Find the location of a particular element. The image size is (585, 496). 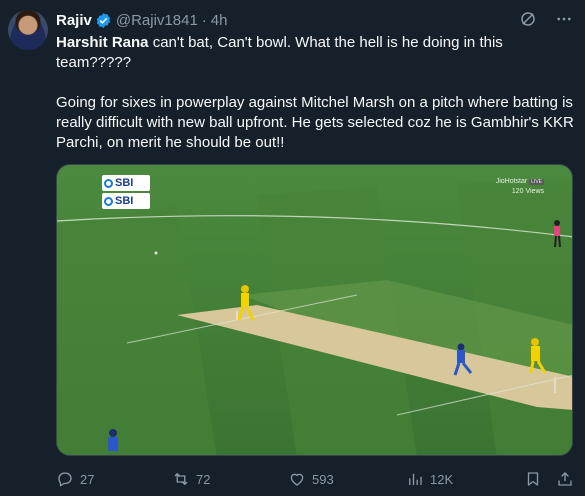

reply-button: 27 is located at coordinates (75, 479).